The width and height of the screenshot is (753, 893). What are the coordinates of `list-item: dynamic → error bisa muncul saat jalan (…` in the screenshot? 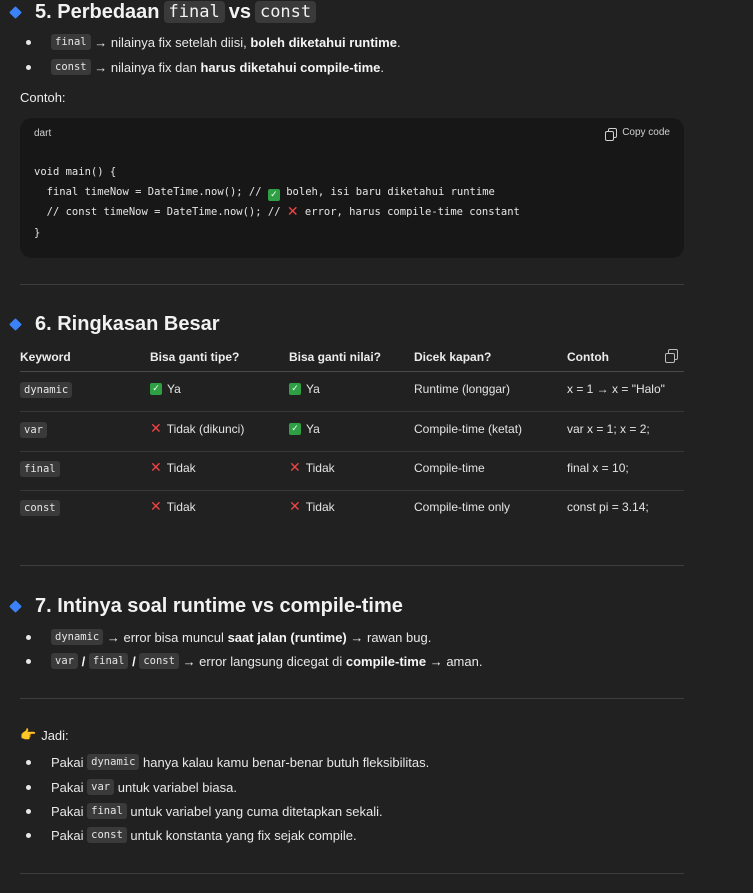 It's located at (225, 637).